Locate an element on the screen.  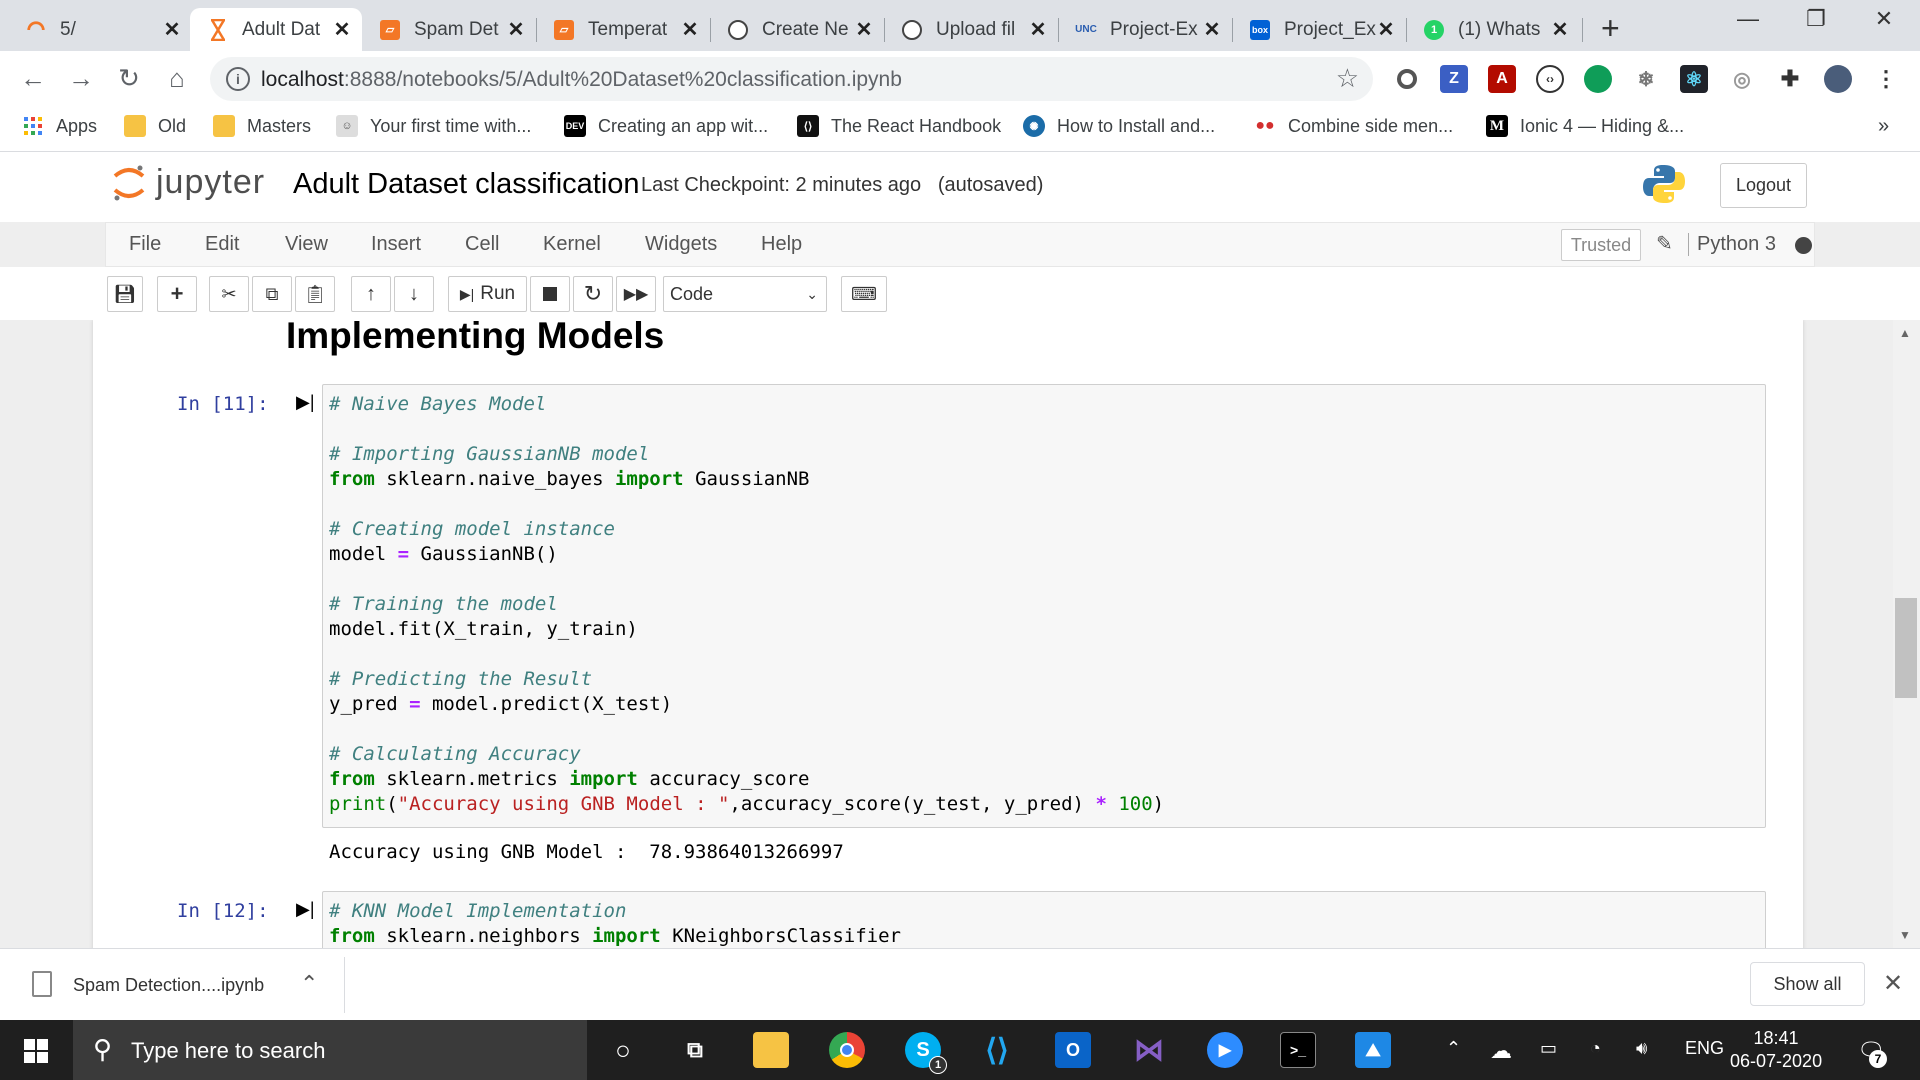
menu-edit: Edit is located at coordinates (222, 244).